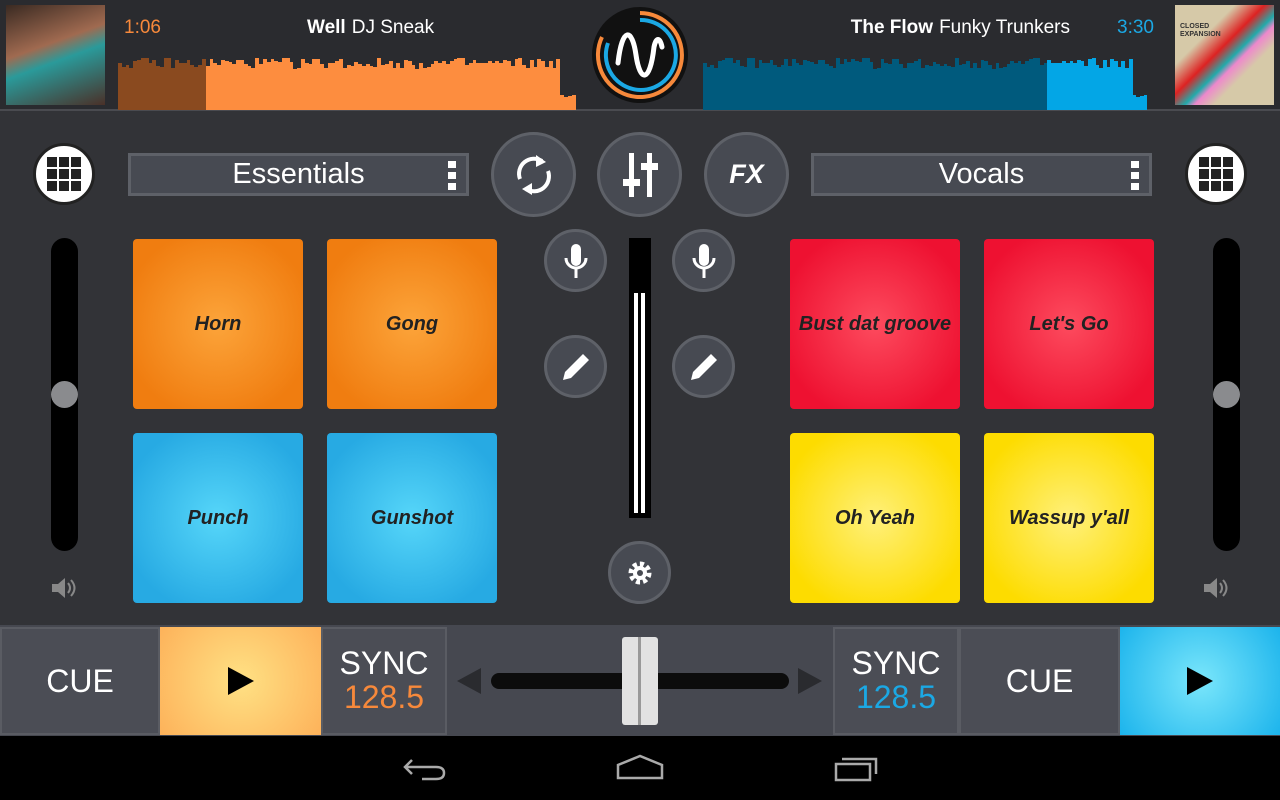 This screenshot has height=800, width=1280. I want to click on left-cue-button: CUE, so click(80, 681).